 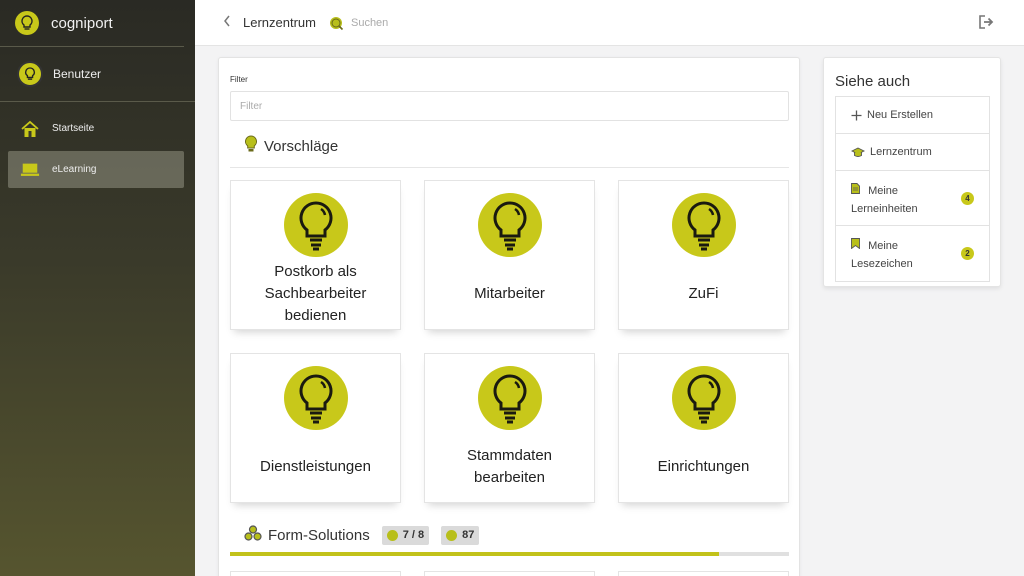 I want to click on form-solutions-heading: Form-Solutions 7 / 8 87, so click(x=362, y=535).